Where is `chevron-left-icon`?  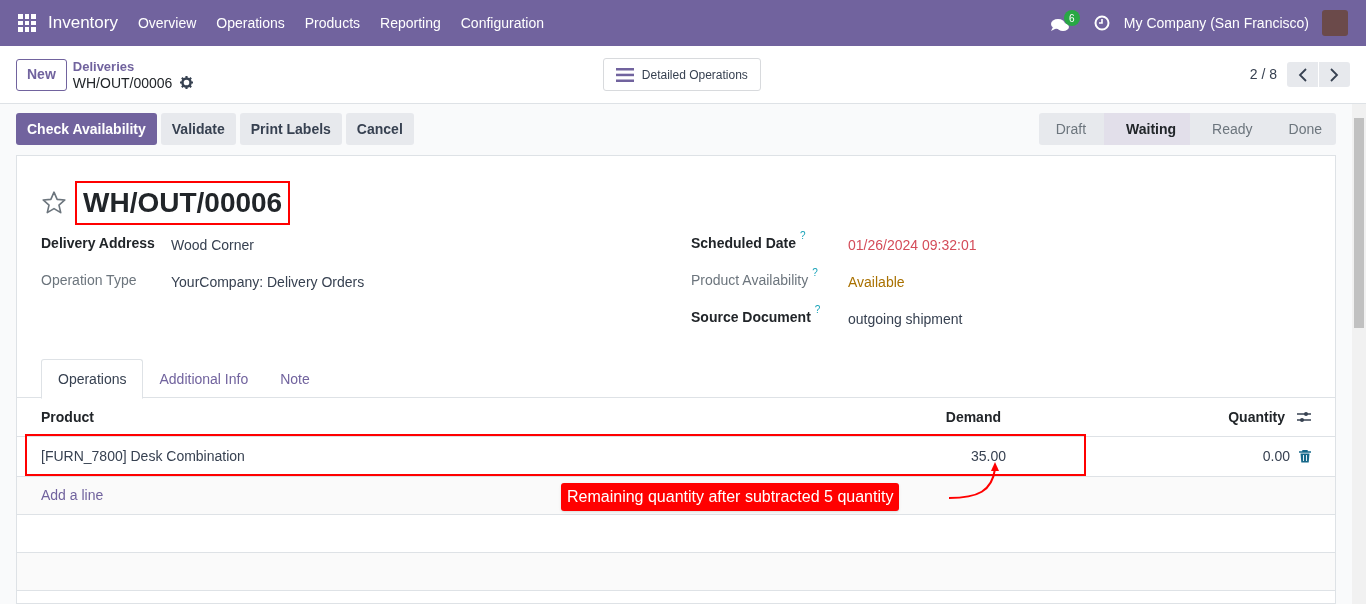
chevron-left-icon is located at coordinates (1302, 74).